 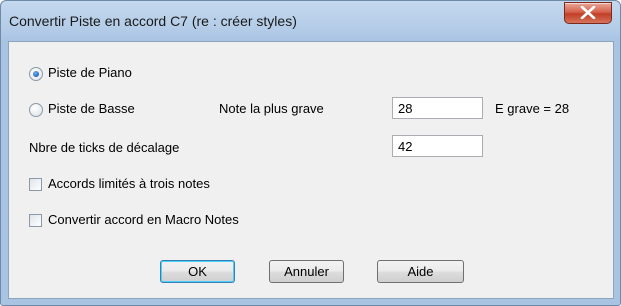 What do you see at coordinates (91, 108) in the screenshot?
I see `bass-track-label: Piste de Basse` at bounding box center [91, 108].